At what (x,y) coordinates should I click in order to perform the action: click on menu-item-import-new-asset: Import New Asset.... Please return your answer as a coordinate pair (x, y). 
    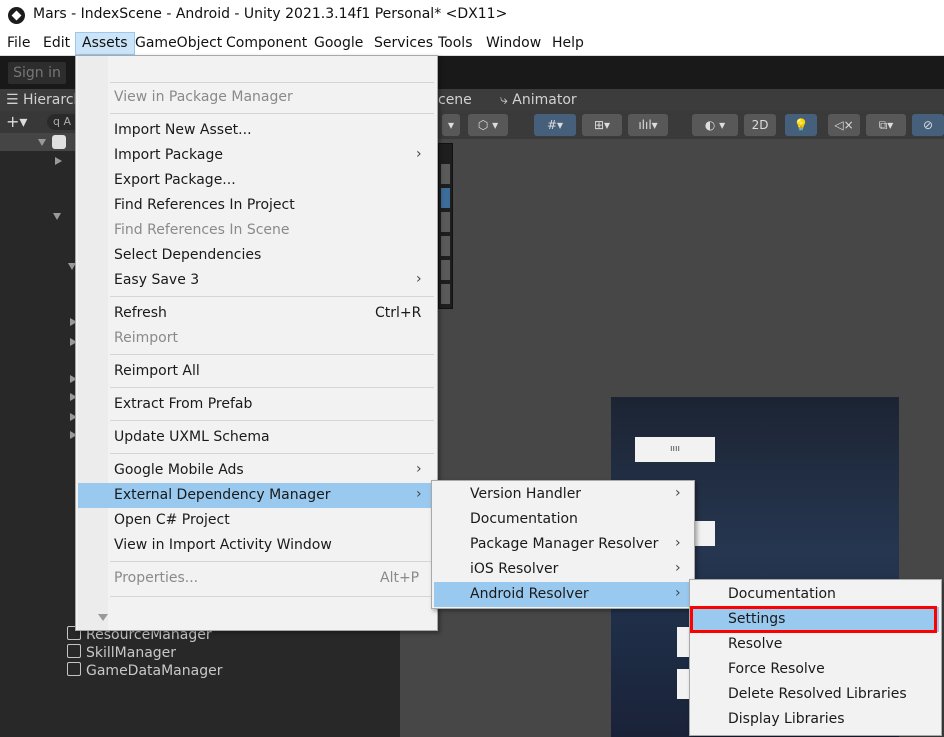
    Looking at the image, I should click on (256, 130).